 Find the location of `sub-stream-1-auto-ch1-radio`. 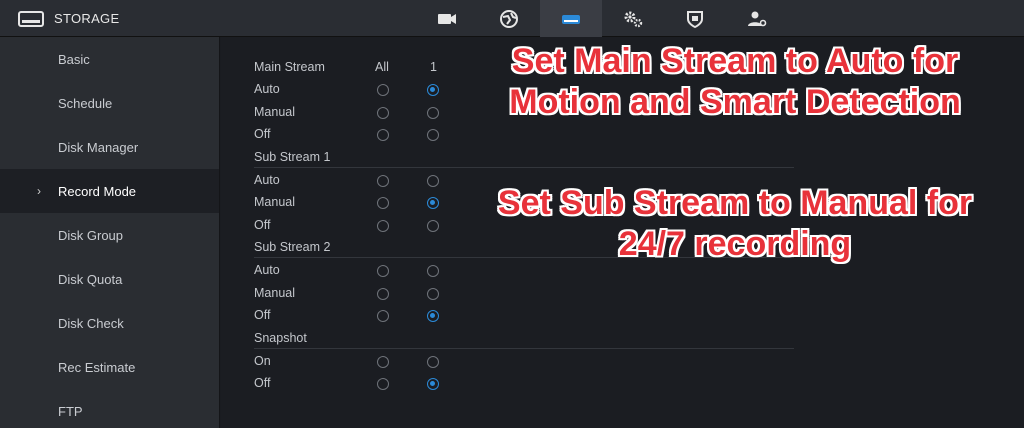

sub-stream-1-auto-ch1-radio is located at coordinates (433, 181).